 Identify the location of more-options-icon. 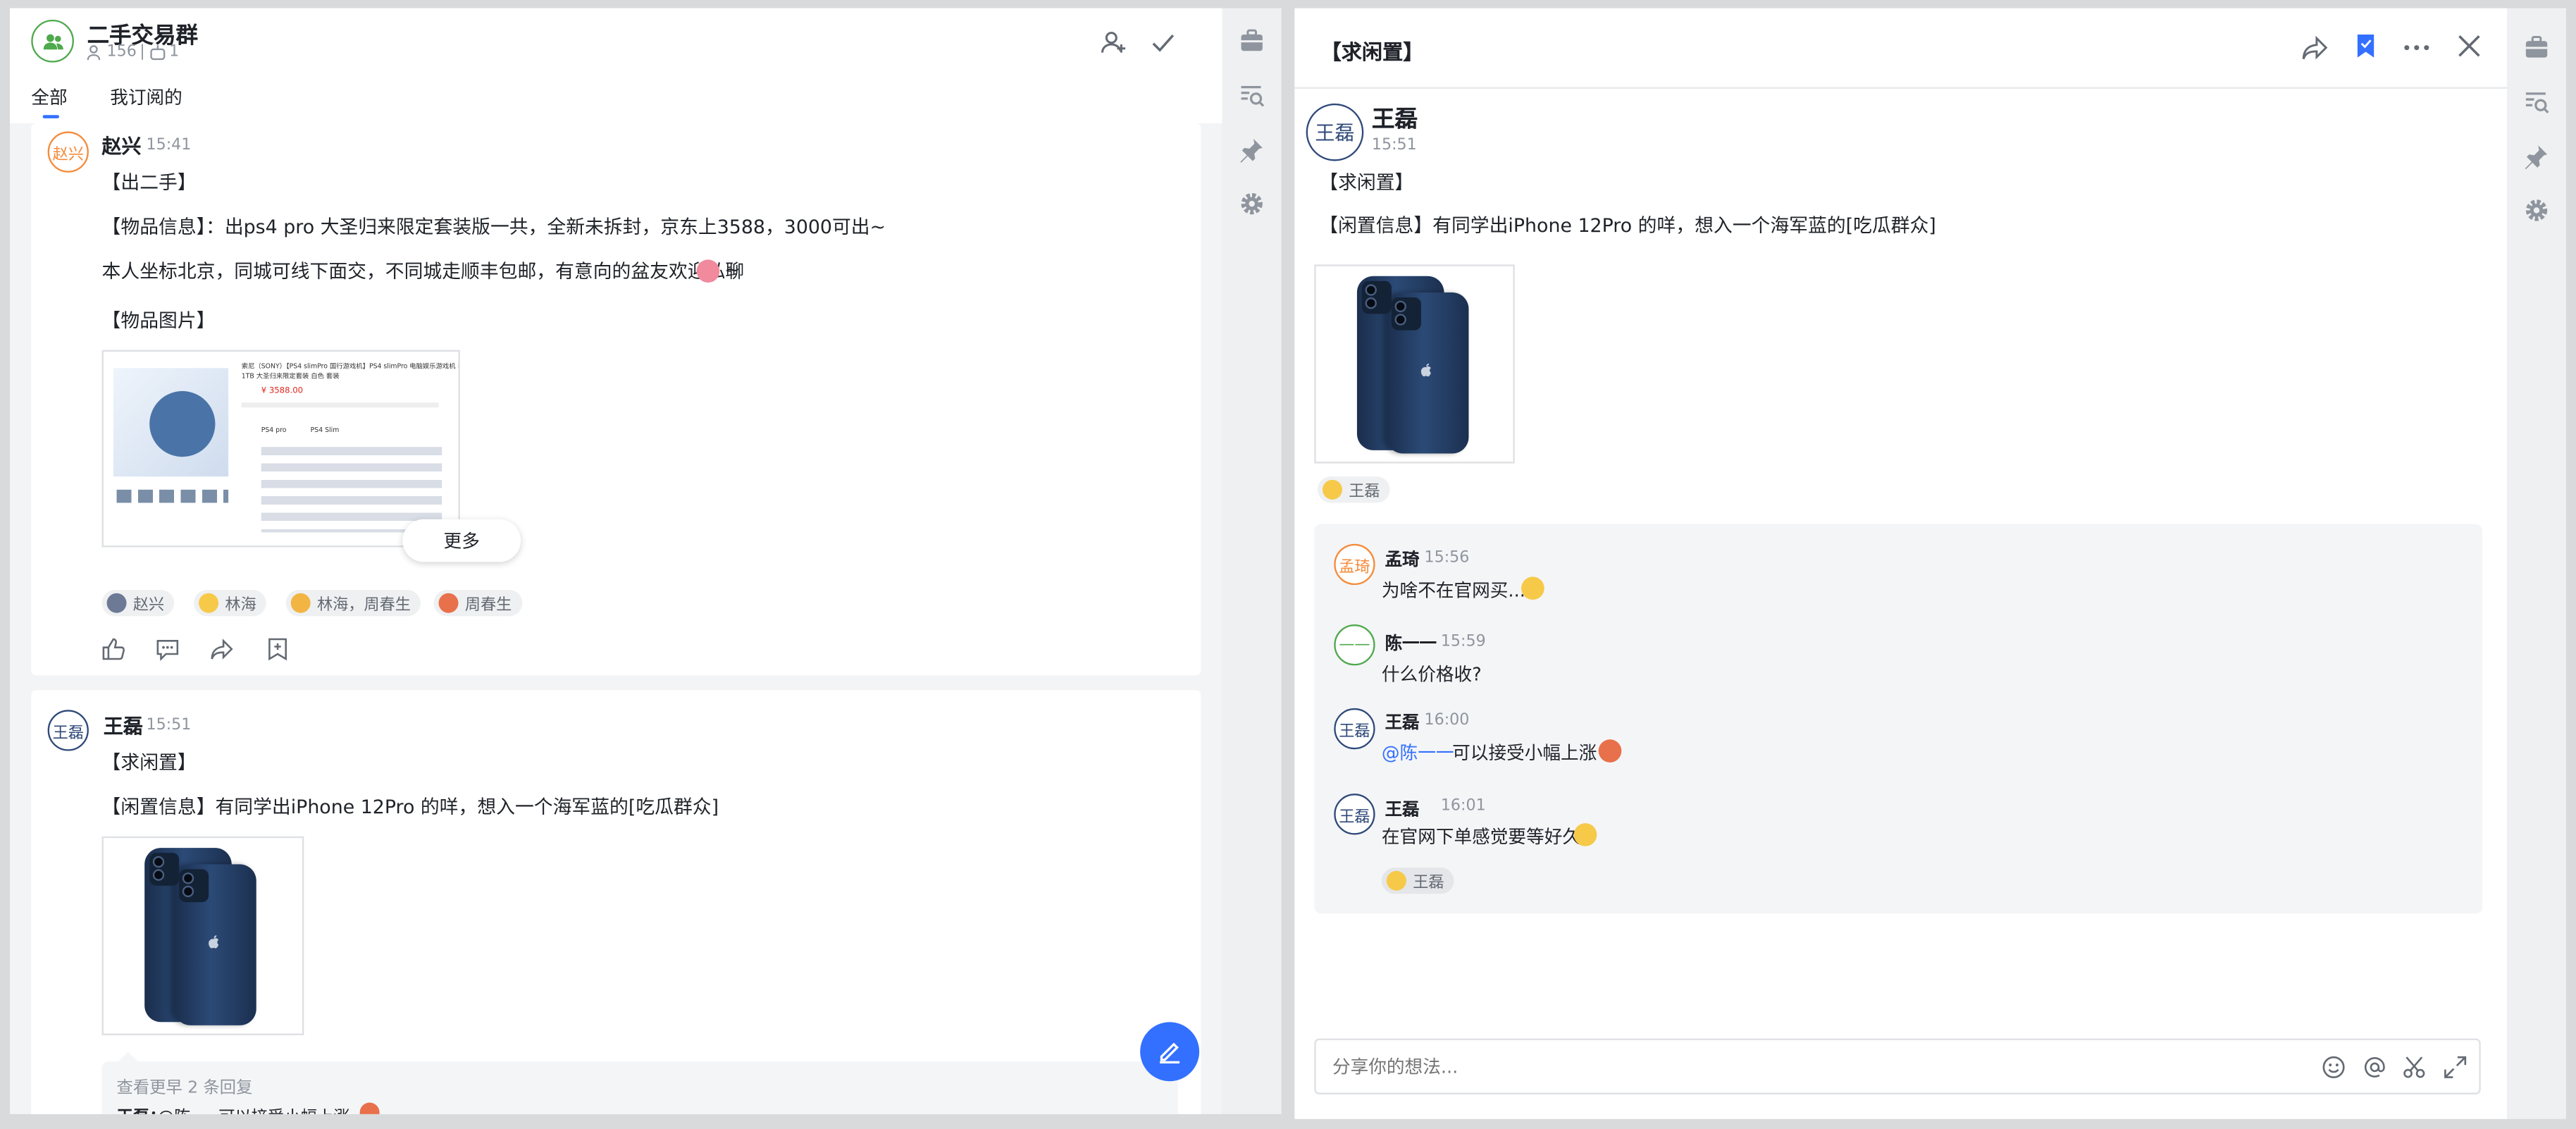
(2416, 47).